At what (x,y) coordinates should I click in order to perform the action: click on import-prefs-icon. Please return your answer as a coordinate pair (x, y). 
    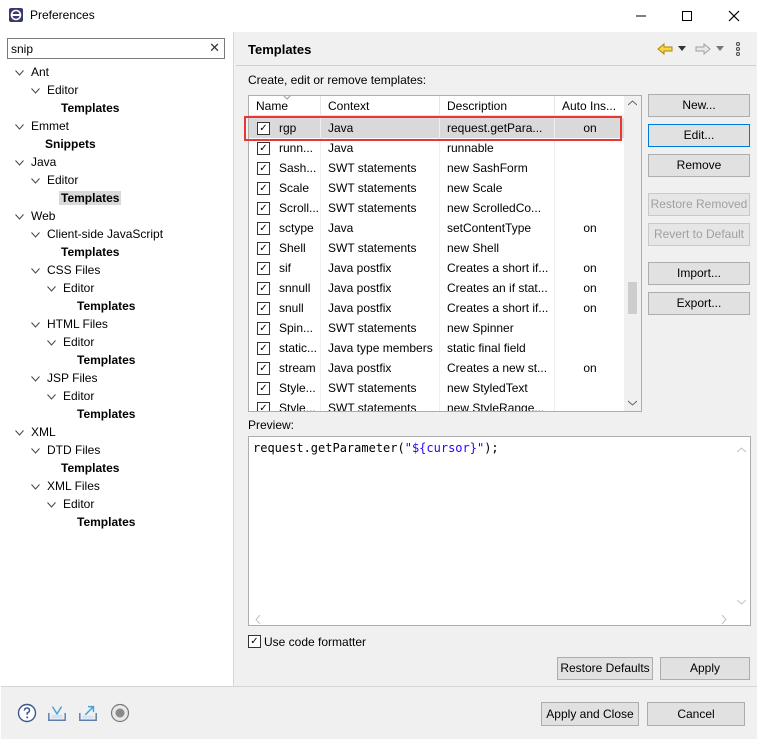
    Looking at the image, I should click on (57, 713).